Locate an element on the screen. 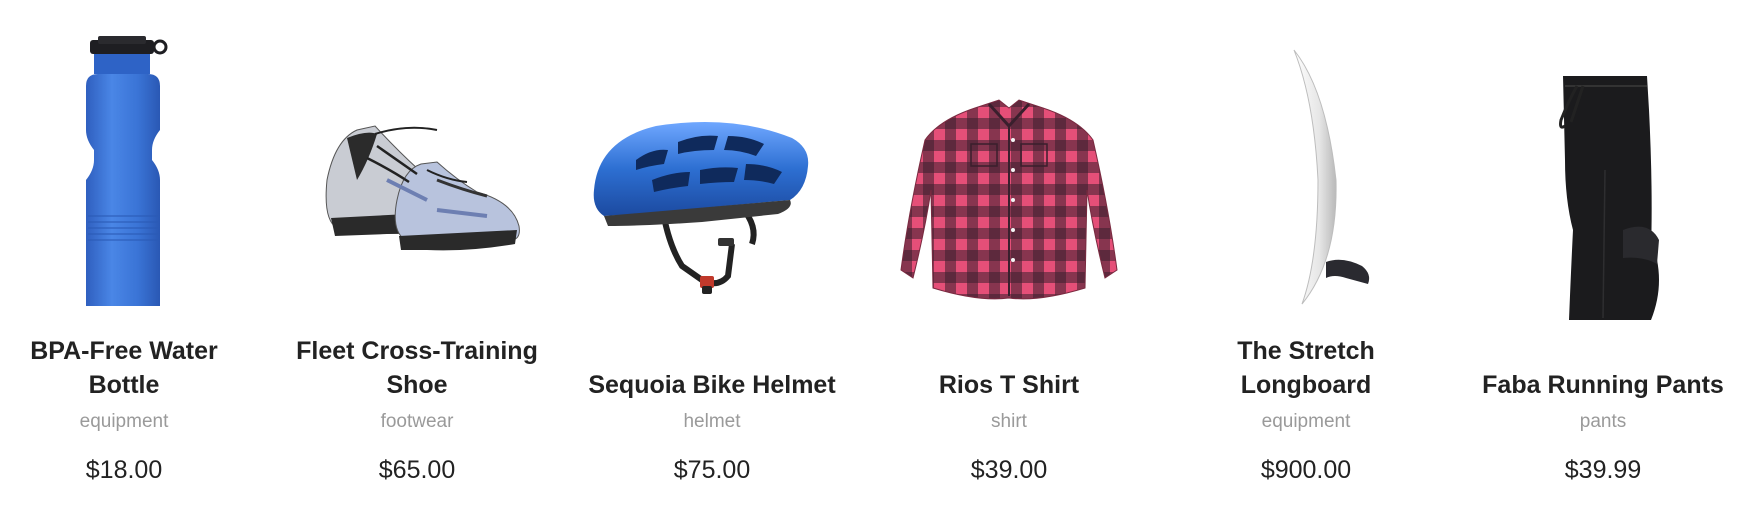 The width and height of the screenshot is (1748, 524). product-card-helmet: Sequoia Bike Helmet helmet $75.00 is located at coordinates (712, 262).